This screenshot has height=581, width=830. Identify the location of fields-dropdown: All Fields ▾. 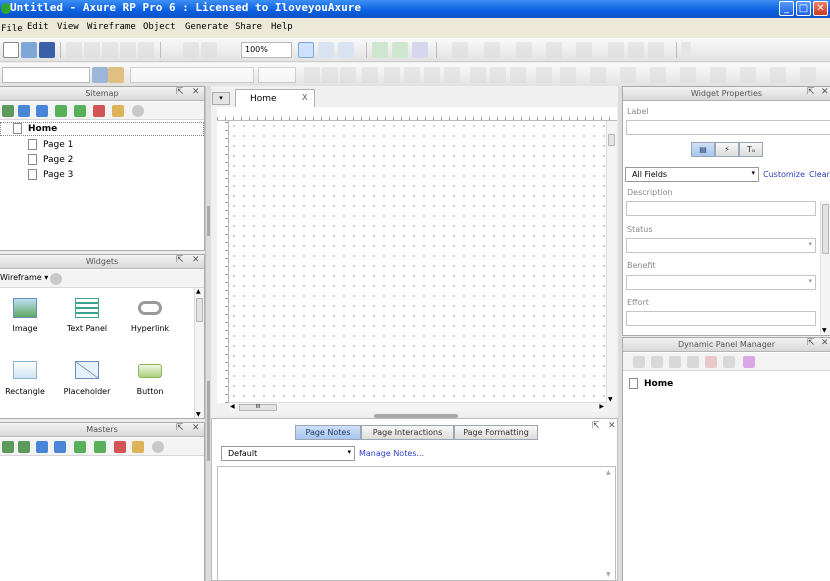
(692, 174).